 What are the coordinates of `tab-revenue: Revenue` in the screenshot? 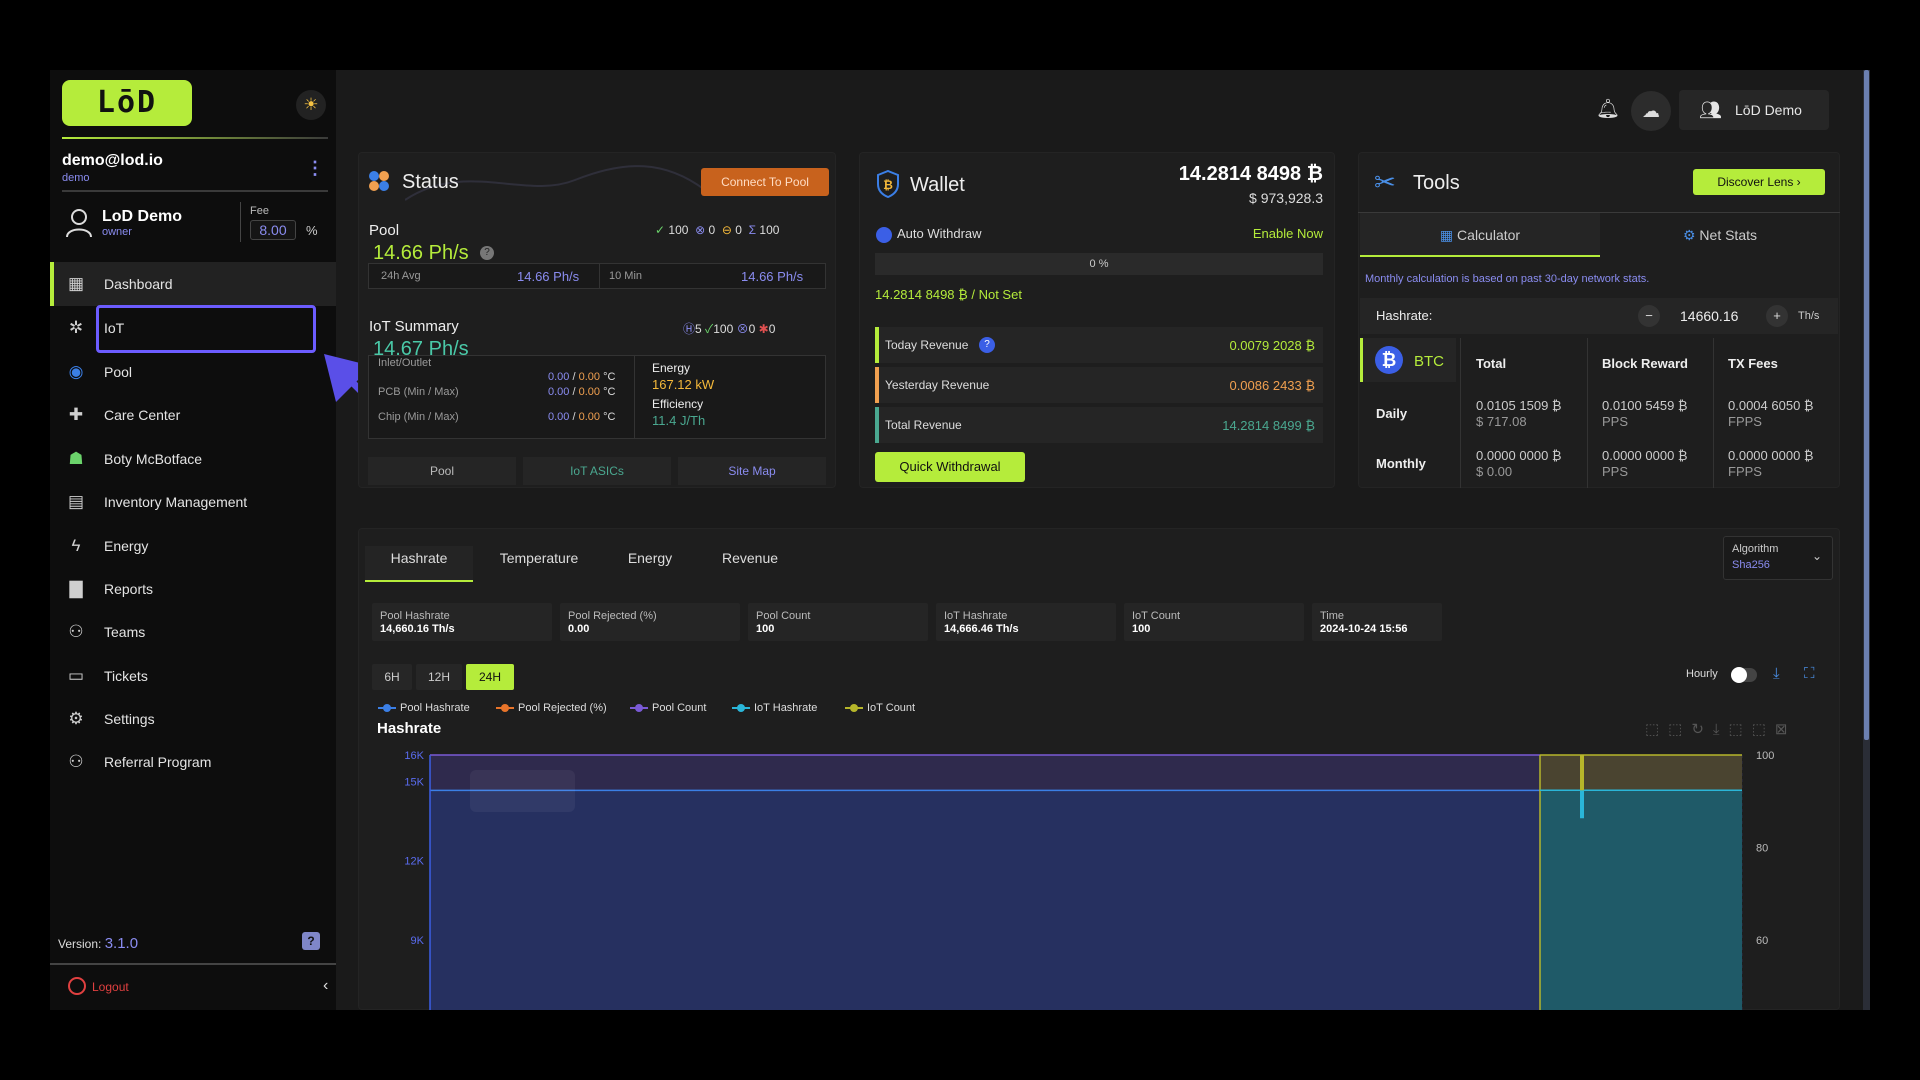 It's located at (750, 564).